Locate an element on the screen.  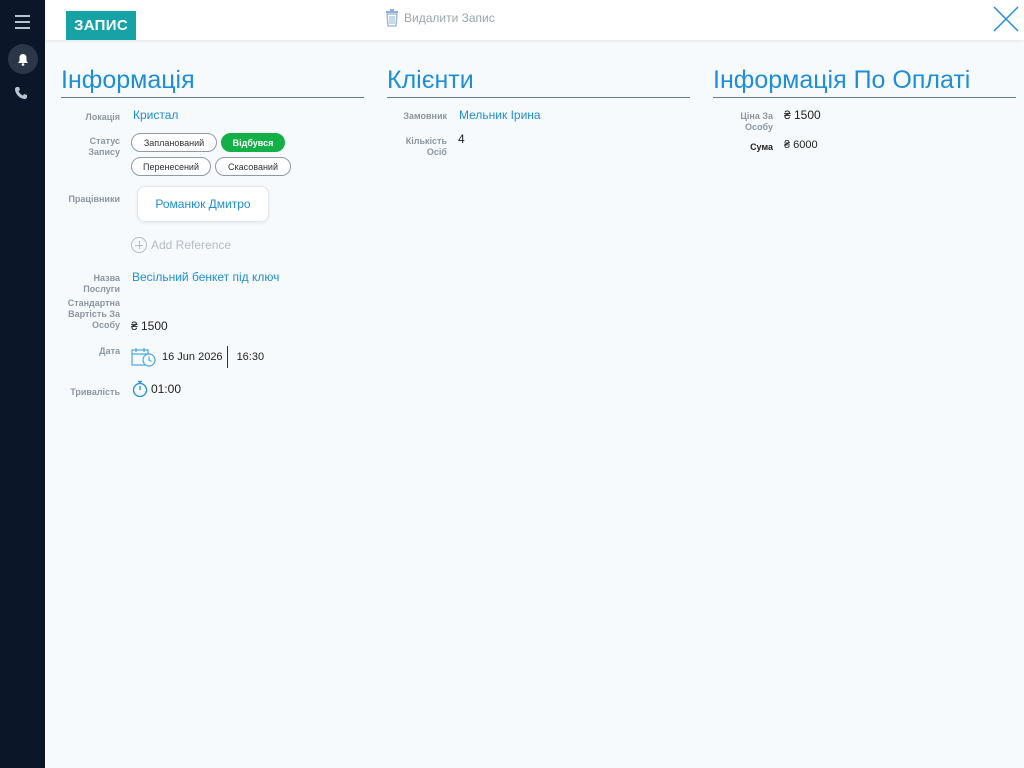
std-price-label: Стандартна Вартість За Особу is located at coordinates (93, 314).